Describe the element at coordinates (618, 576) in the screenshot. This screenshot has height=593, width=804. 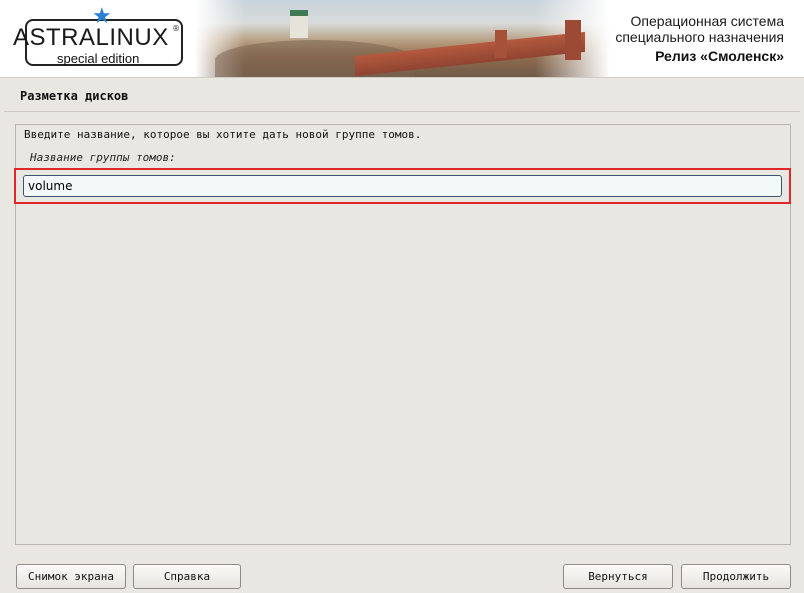
I see `back-button: Вернуться` at that location.